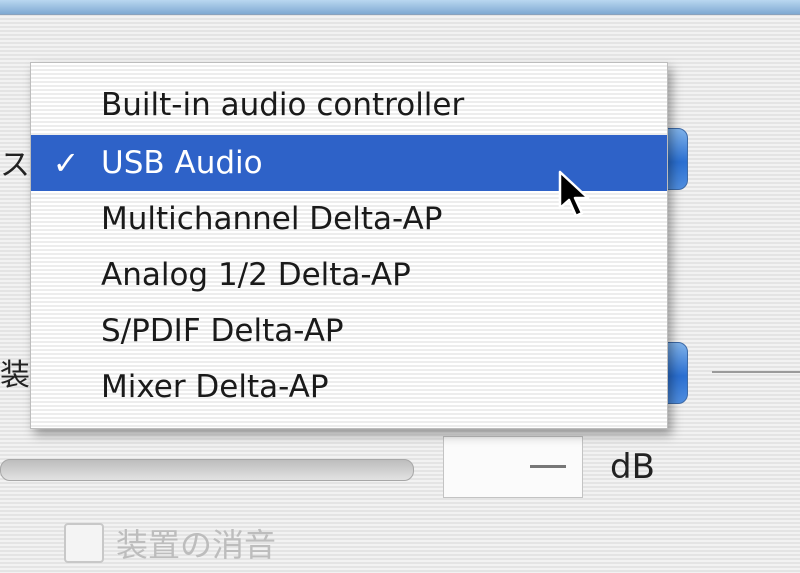  I want to click on mute-device-row: 装置の消音, so click(170, 543).